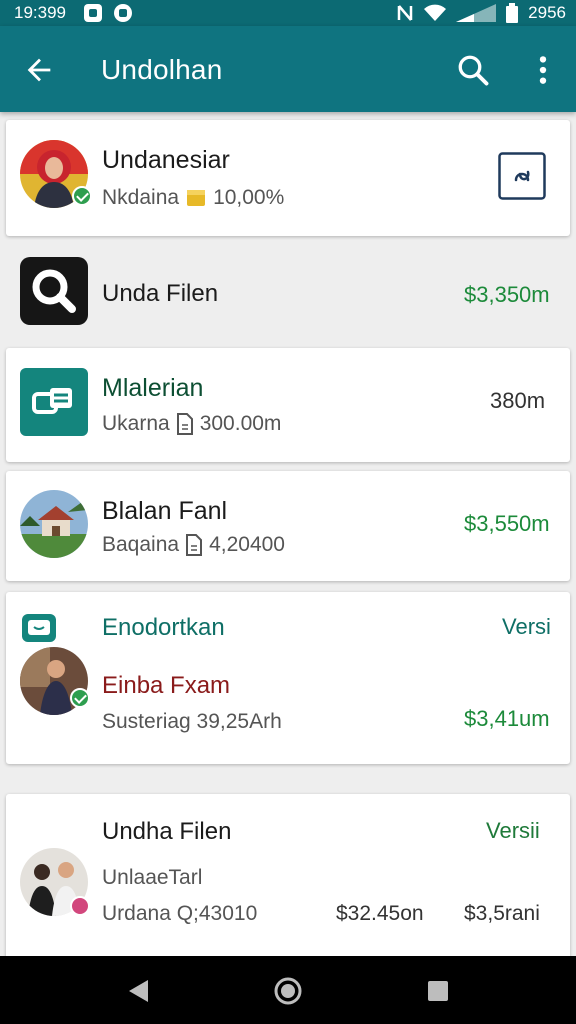 The image size is (576, 1024). What do you see at coordinates (288, 405) in the screenshot?
I see `list-item: Mlalerian Ukarna 300.00m 380m` at bounding box center [288, 405].